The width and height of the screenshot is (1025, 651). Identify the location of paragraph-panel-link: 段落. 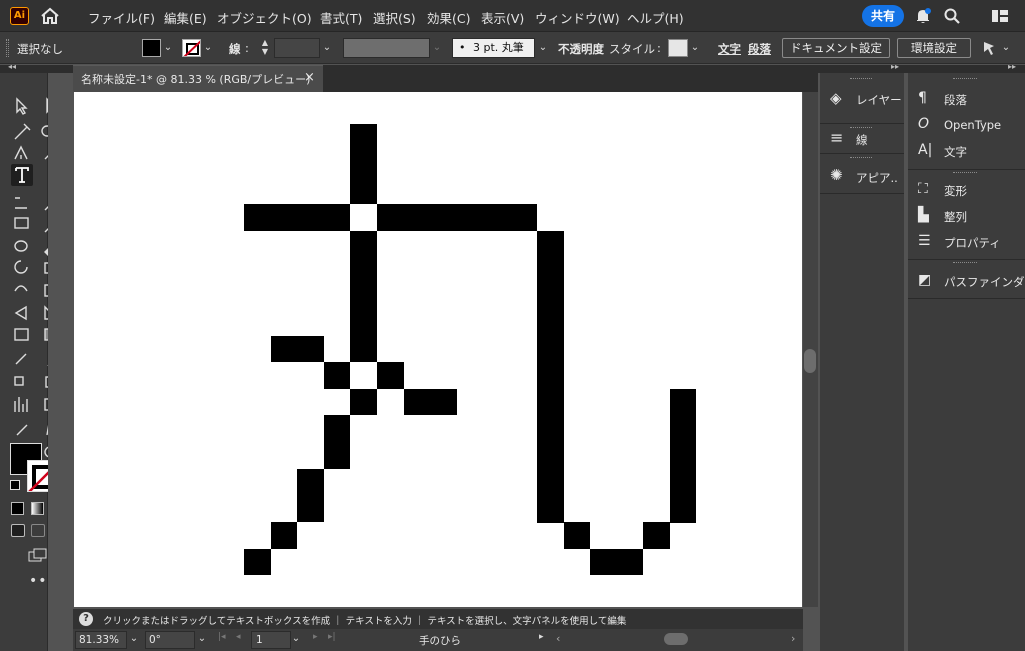
(759, 49).